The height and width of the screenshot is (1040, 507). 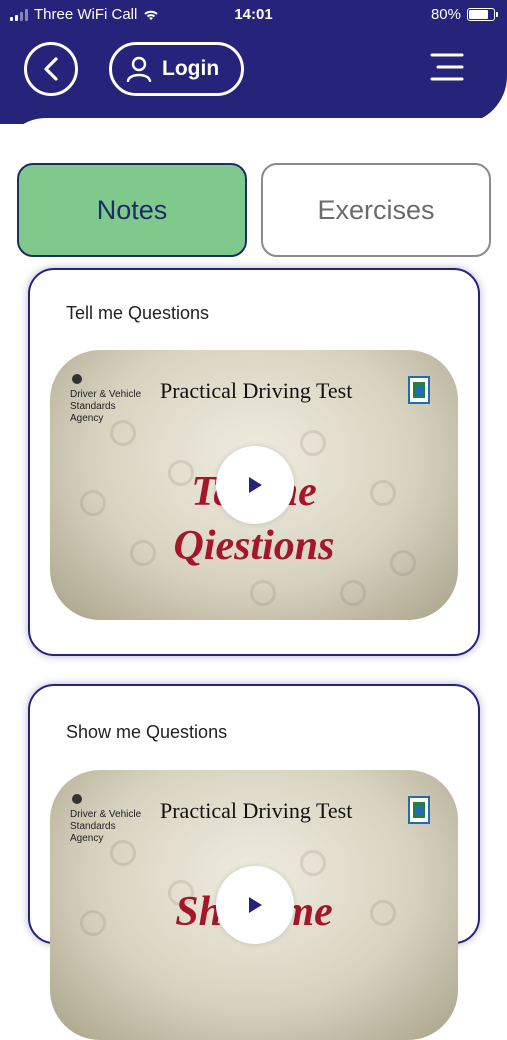 What do you see at coordinates (254, 546) in the screenshot?
I see `video-big-title-line2: Qiestions` at bounding box center [254, 546].